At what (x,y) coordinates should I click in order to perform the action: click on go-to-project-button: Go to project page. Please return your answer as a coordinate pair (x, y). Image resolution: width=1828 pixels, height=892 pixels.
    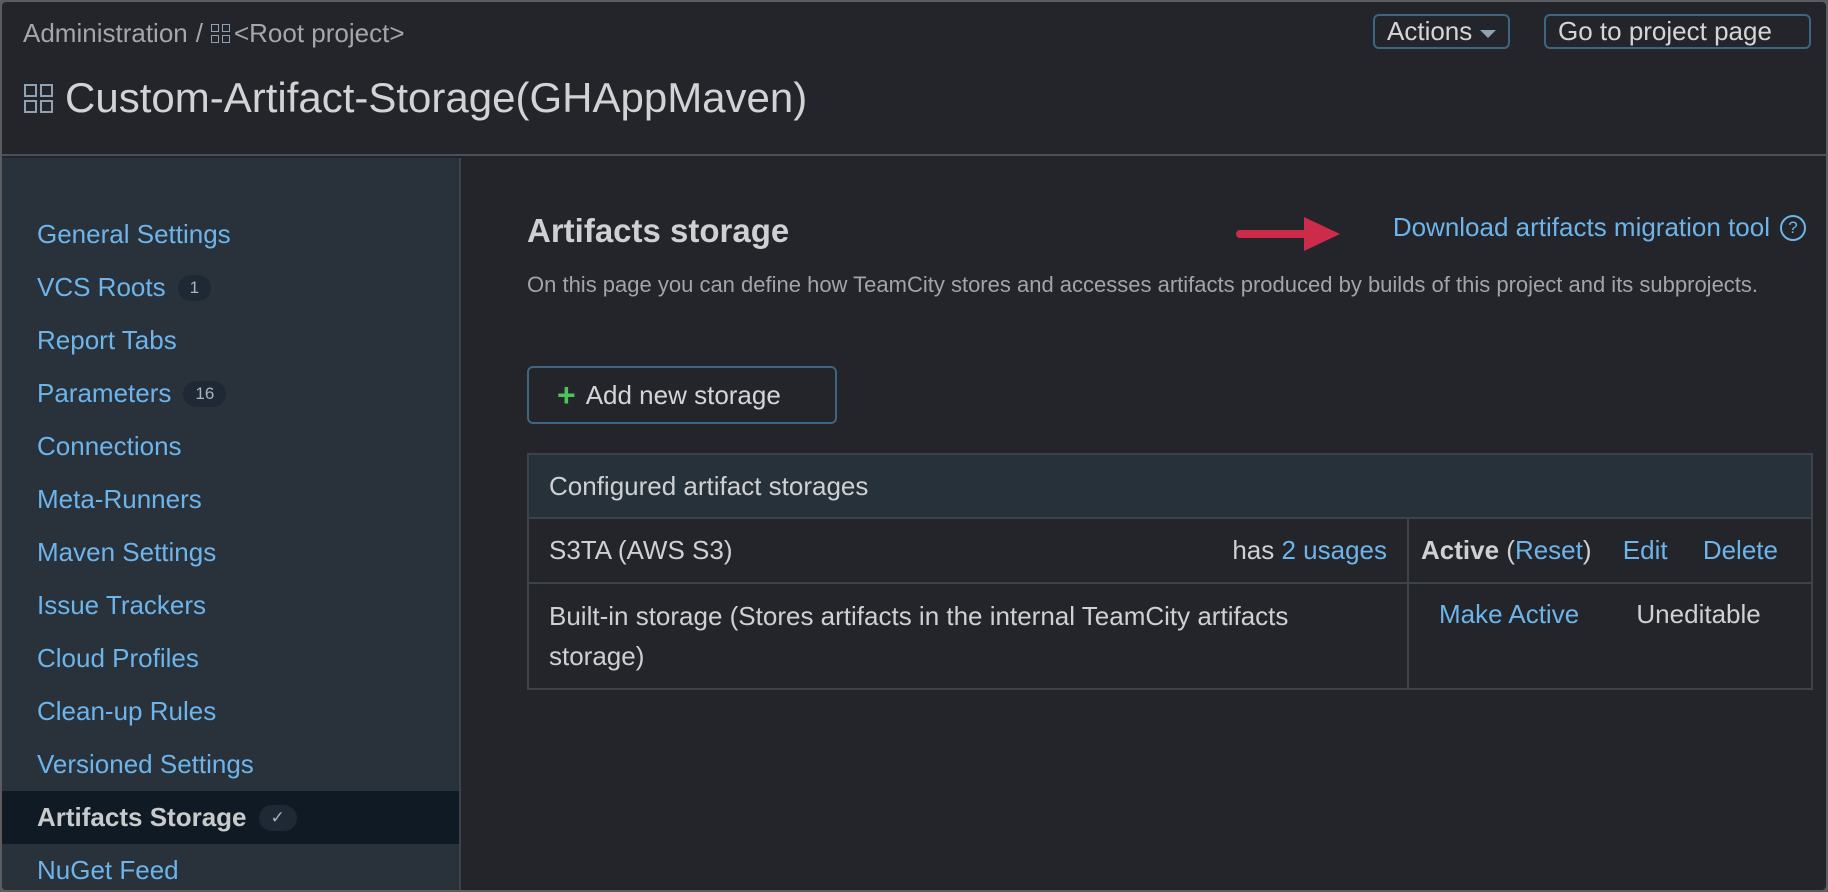
    Looking at the image, I should click on (1677, 31).